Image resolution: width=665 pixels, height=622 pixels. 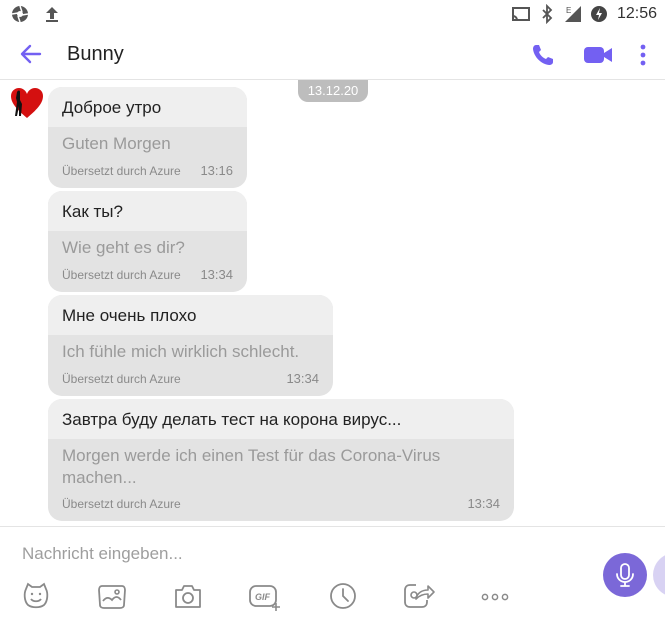 What do you see at coordinates (636, 13) in the screenshot?
I see `status-time: 12:56` at bounding box center [636, 13].